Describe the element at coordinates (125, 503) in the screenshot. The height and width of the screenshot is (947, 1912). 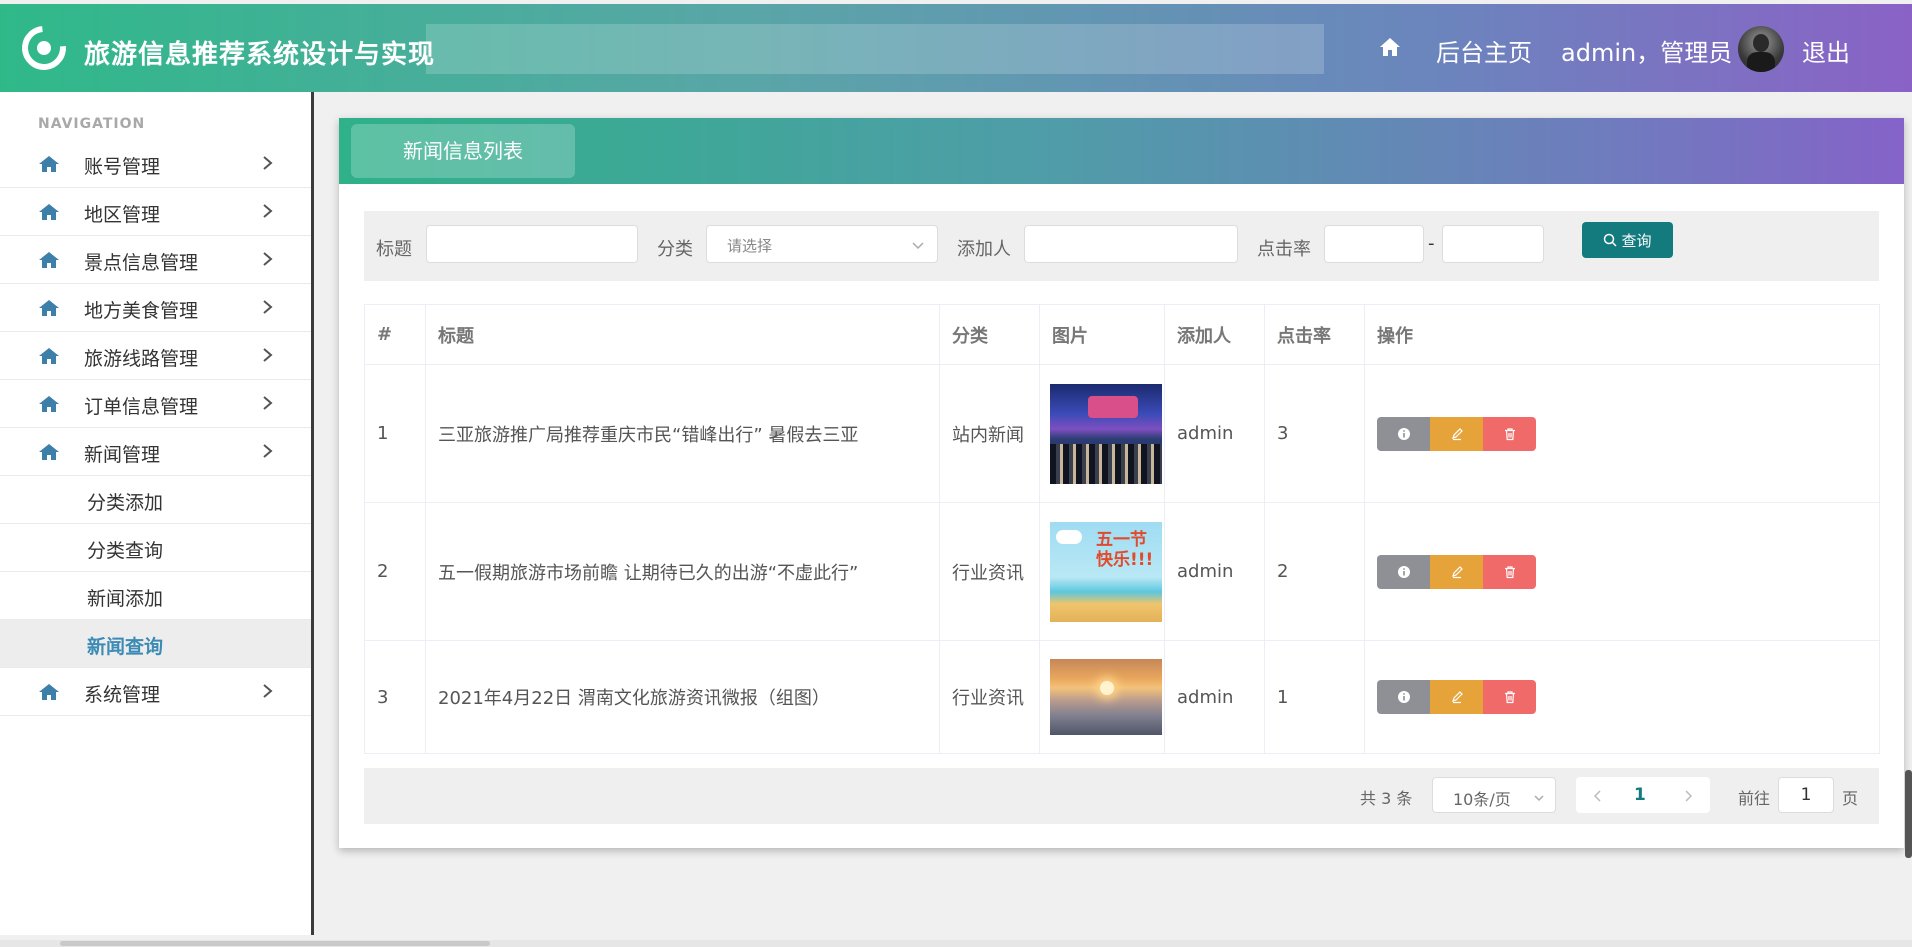
I see `sidebar-subitem-label: 分类添加` at that location.